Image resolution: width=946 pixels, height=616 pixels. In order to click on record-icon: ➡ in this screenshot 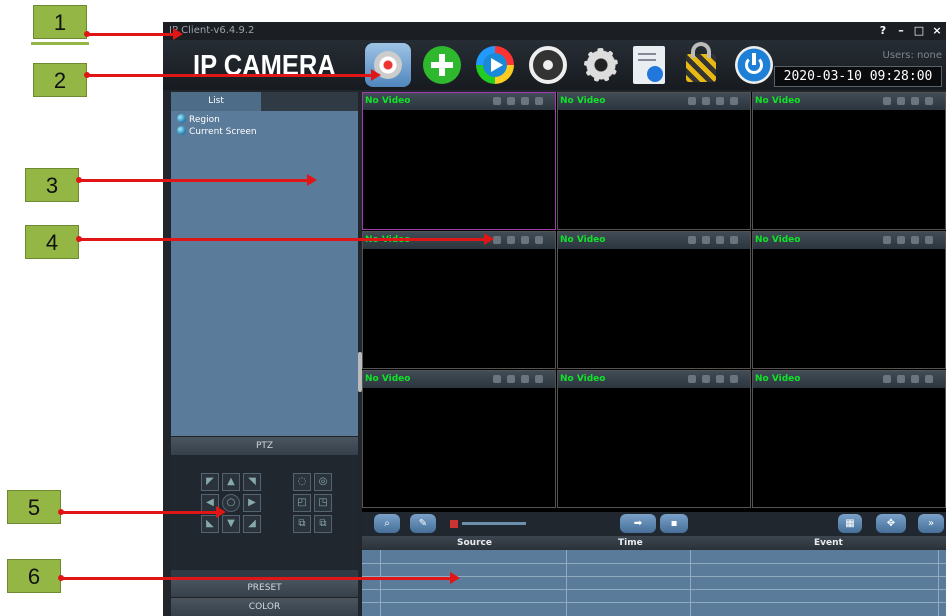, I will do `click(638, 523)`.